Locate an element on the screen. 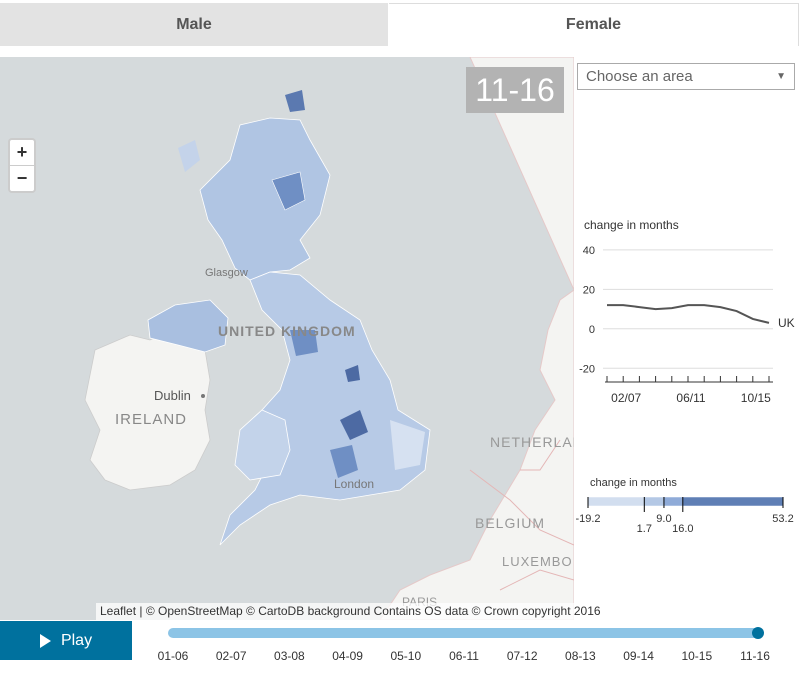 Image resolution: width=800 pixels, height=676 pixels. legend-tick-label: 16.0 is located at coordinates (682, 529).